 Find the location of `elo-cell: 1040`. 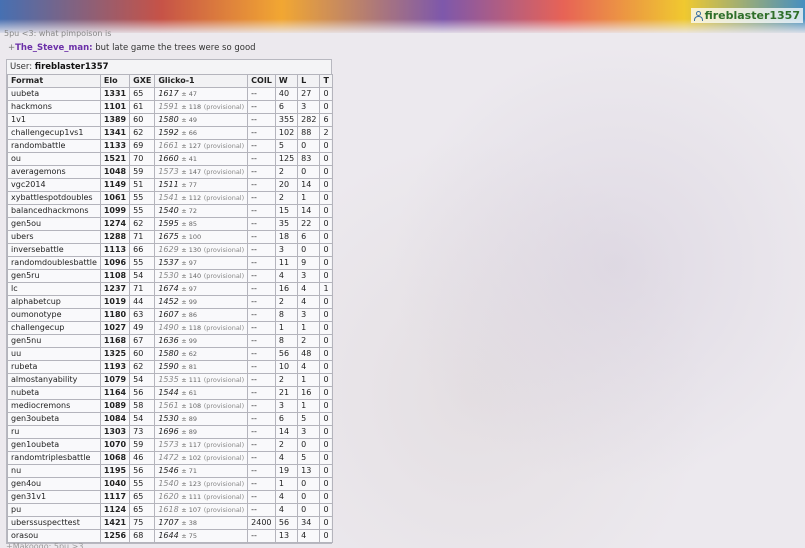

elo-cell: 1040 is located at coordinates (115, 484).